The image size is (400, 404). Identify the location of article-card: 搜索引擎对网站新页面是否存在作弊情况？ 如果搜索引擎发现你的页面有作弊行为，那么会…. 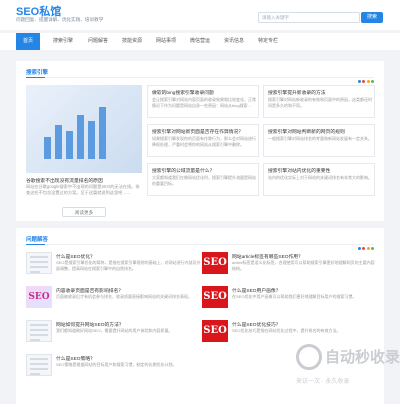
(203, 140).